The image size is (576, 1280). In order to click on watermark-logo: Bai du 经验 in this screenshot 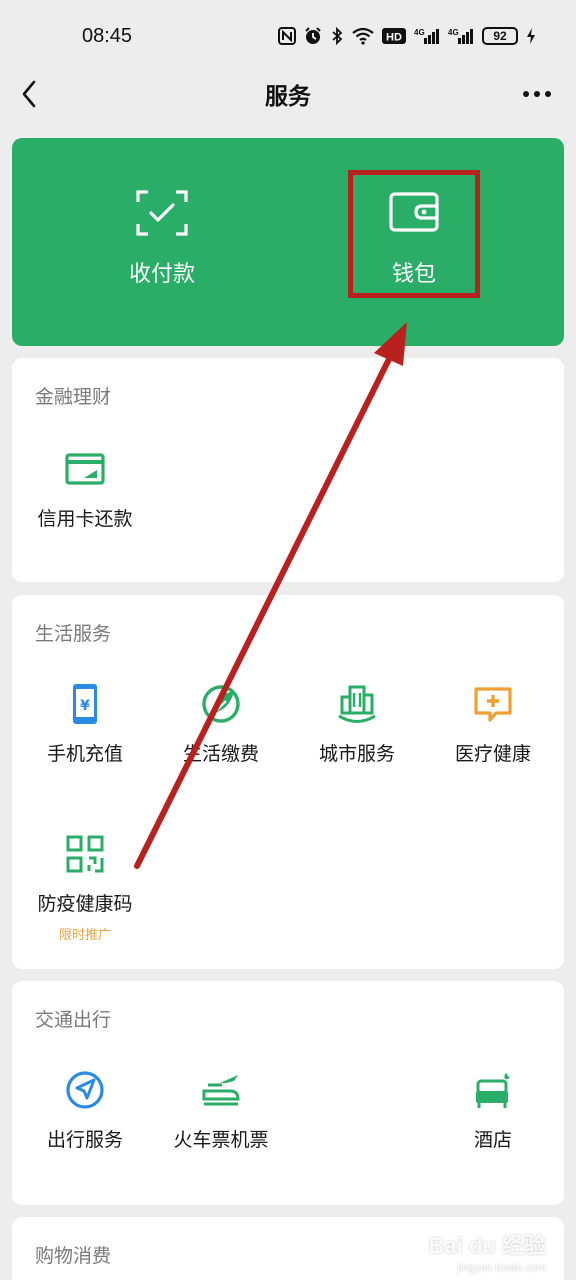, I will do `click(487, 1245)`.